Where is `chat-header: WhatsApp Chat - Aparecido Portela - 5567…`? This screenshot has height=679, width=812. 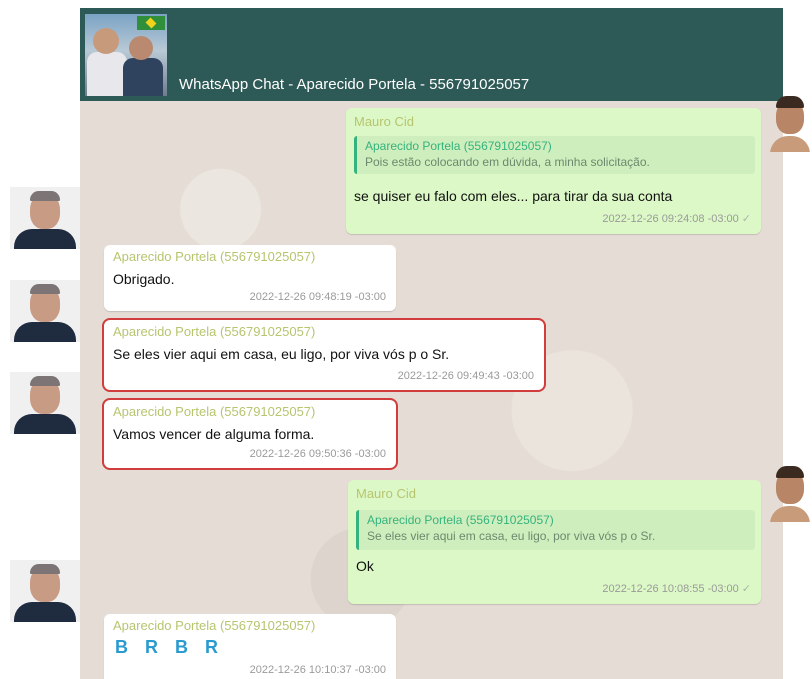 chat-header: WhatsApp Chat - Aparecido Portela - 5567… is located at coordinates (431, 54).